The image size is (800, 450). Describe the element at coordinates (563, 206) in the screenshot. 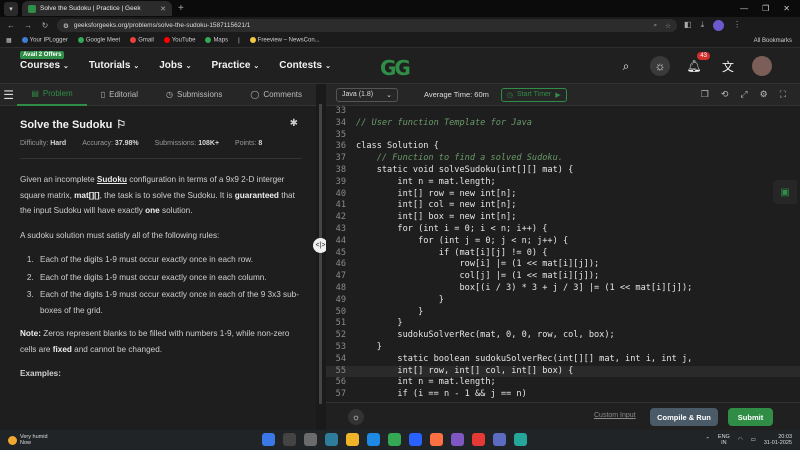

I see `code-line: 41 int[] col = new int[n];` at that location.